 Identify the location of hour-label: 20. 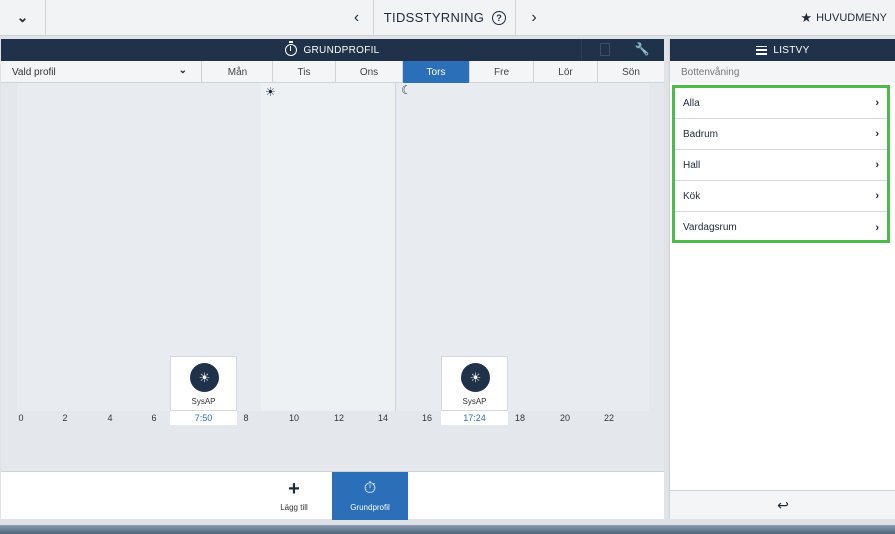
(564, 418).